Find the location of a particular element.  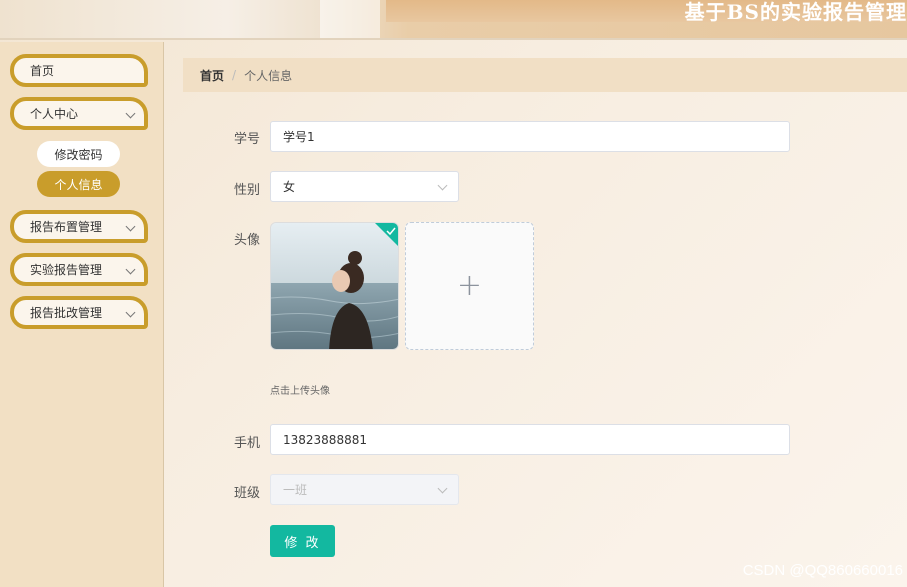

sidebar-subitem-change-password: 修改密码 is located at coordinates (78, 154).